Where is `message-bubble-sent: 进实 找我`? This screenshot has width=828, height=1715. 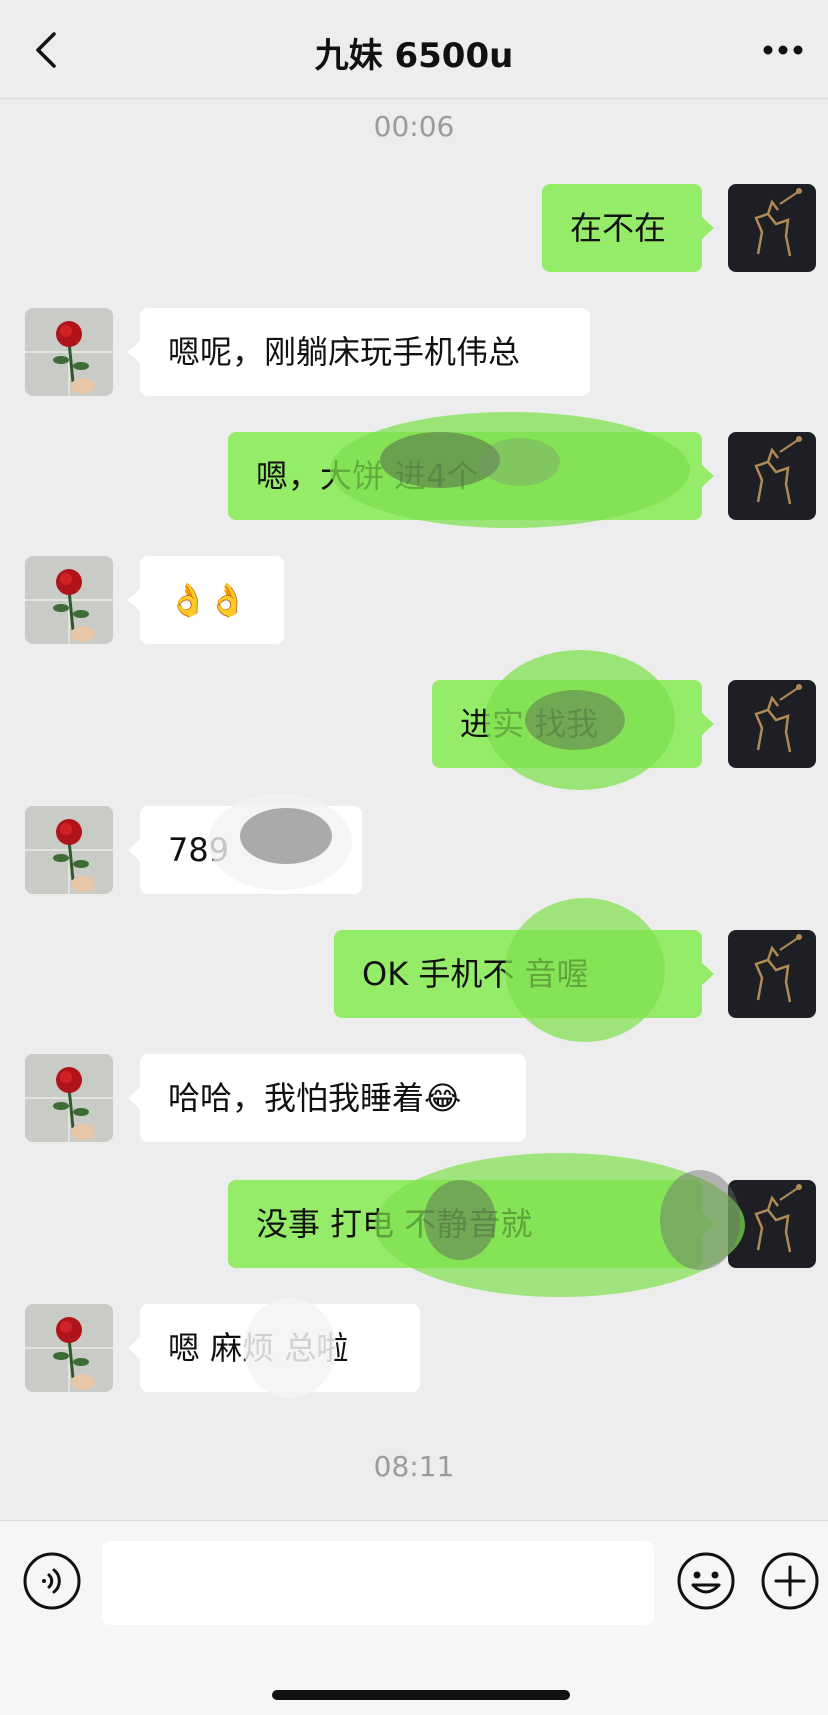 message-bubble-sent: 进实 找我 is located at coordinates (573, 724).